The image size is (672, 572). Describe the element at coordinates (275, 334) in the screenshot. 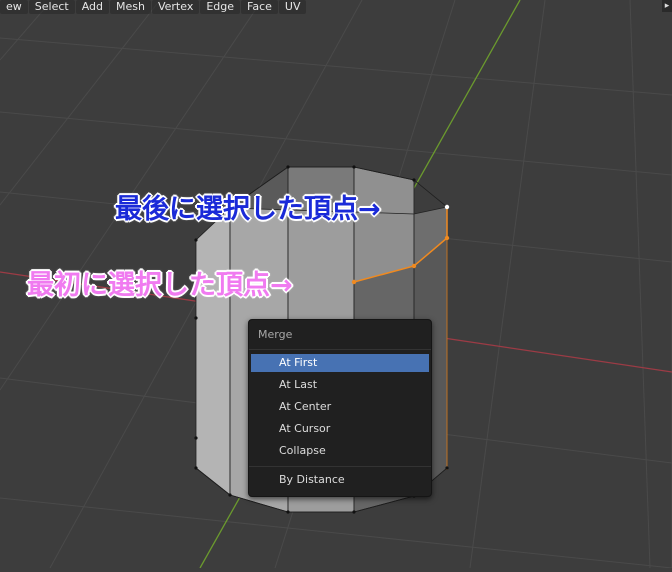

I see `menu-title: Merge` at that location.